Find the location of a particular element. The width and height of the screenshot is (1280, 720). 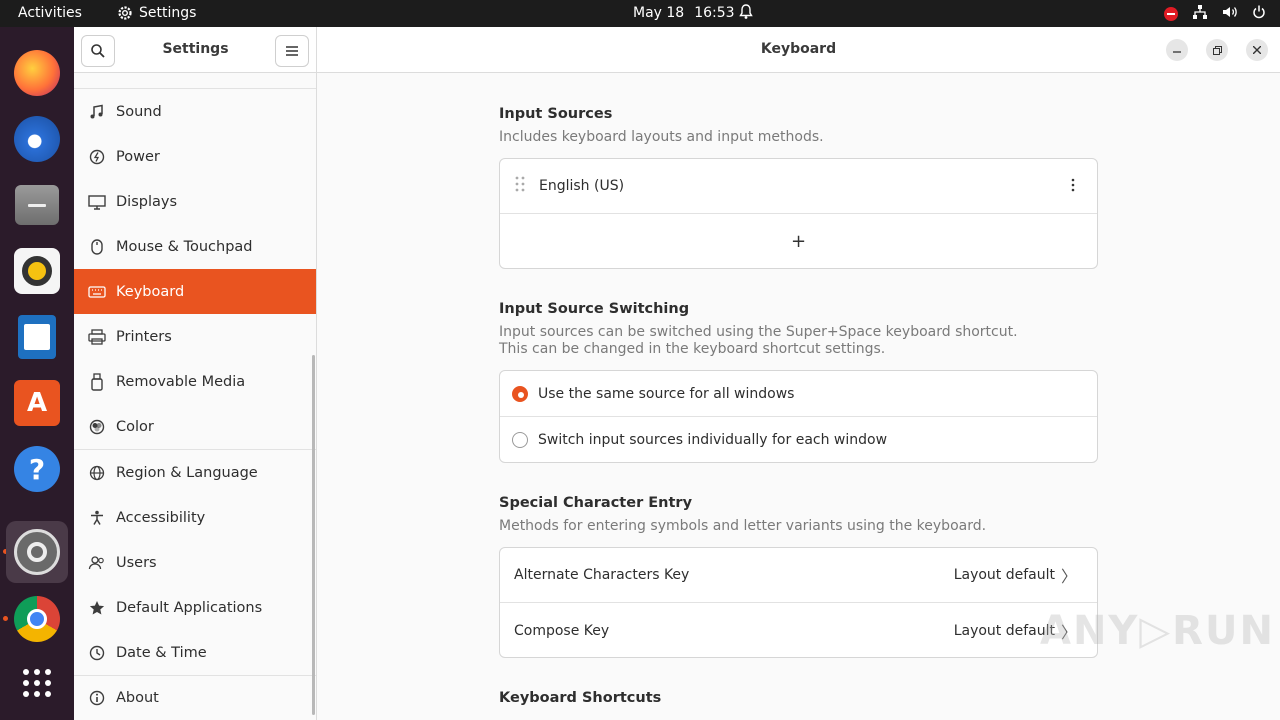

sidebar-item-label: Power is located at coordinates (138, 156).